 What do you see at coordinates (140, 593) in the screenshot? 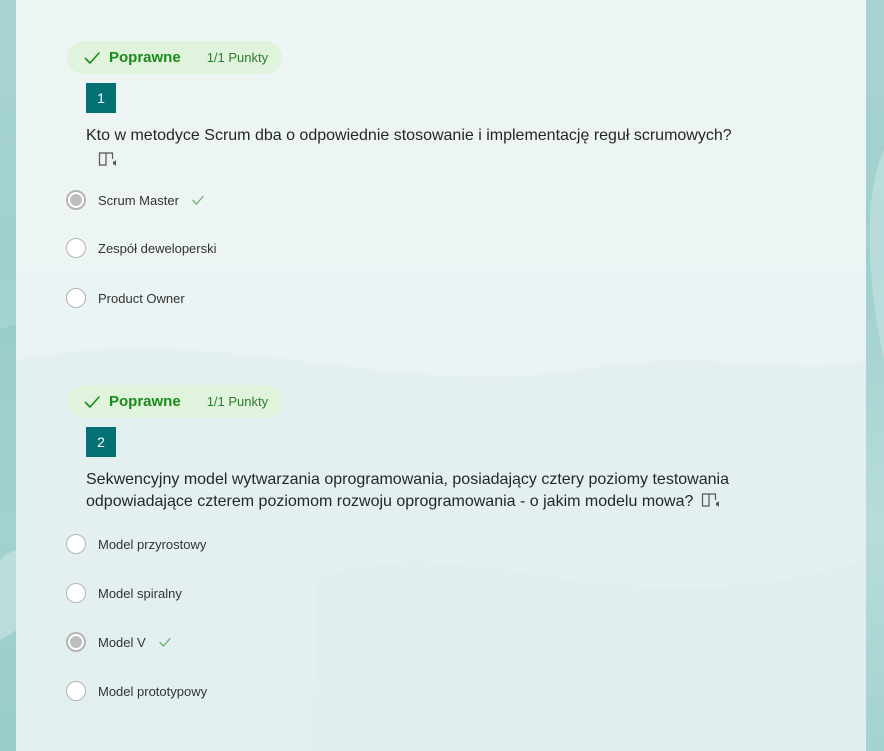
I see `option-label: Model spiralny` at bounding box center [140, 593].